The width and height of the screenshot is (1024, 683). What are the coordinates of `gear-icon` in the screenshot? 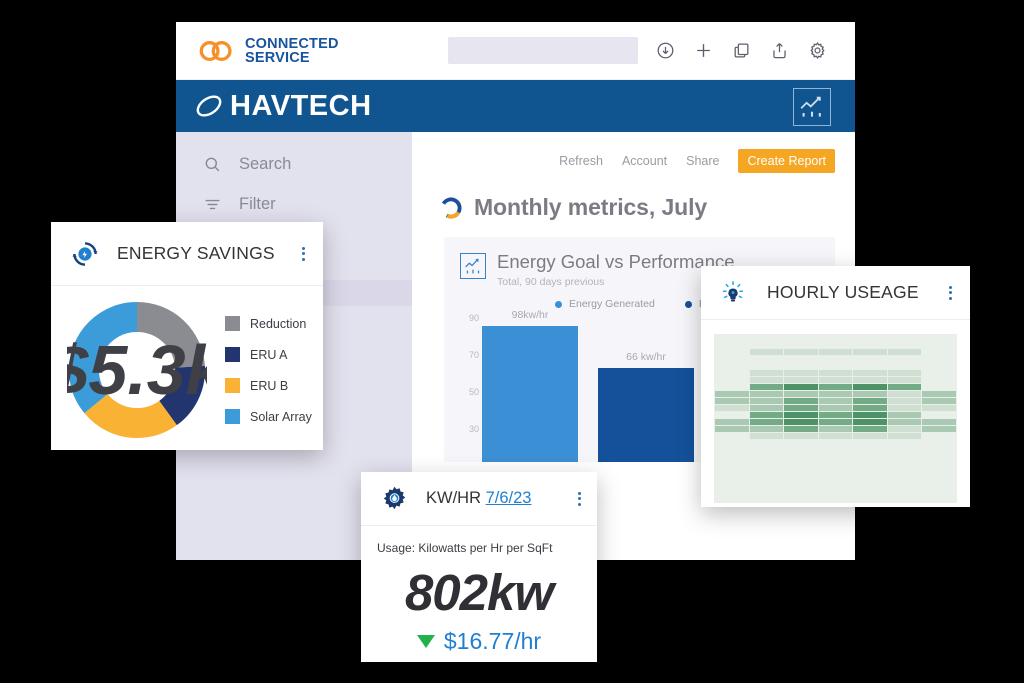 It's located at (817, 50).